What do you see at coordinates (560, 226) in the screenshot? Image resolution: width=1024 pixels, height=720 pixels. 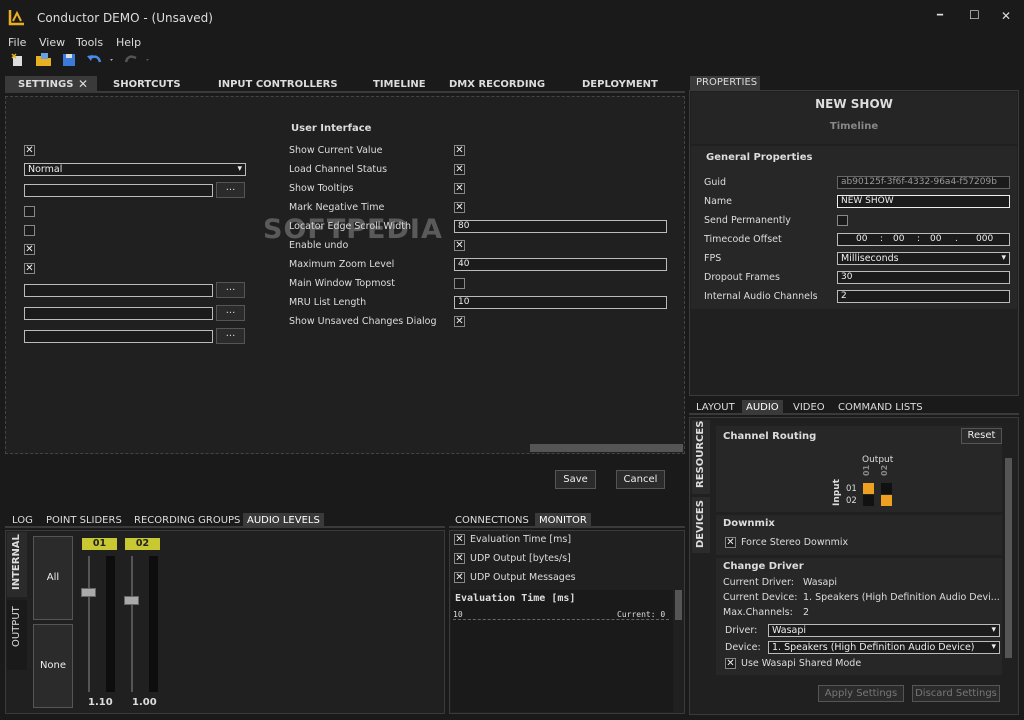 I see `setting-input-4: 80` at bounding box center [560, 226].